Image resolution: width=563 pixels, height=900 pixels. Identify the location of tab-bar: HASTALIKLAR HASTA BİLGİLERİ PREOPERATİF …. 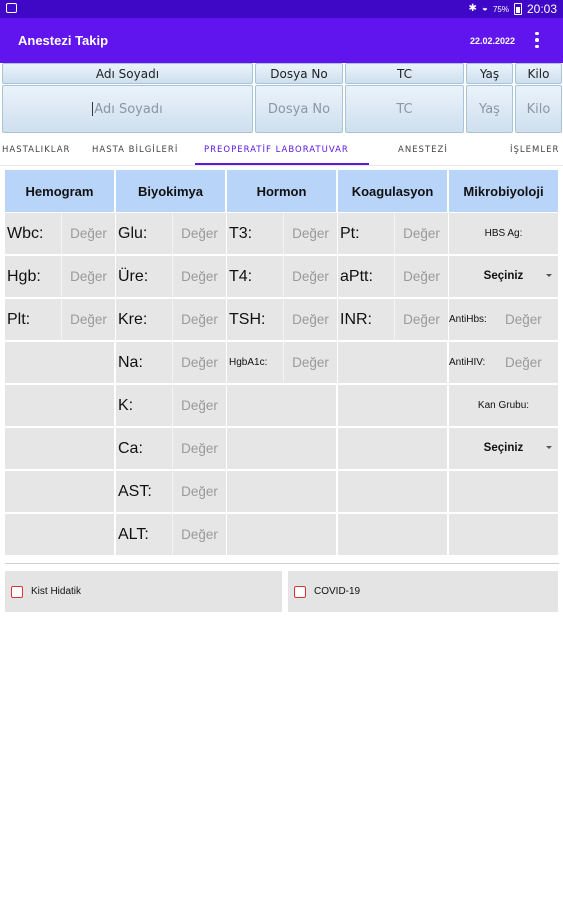
(281, 150).